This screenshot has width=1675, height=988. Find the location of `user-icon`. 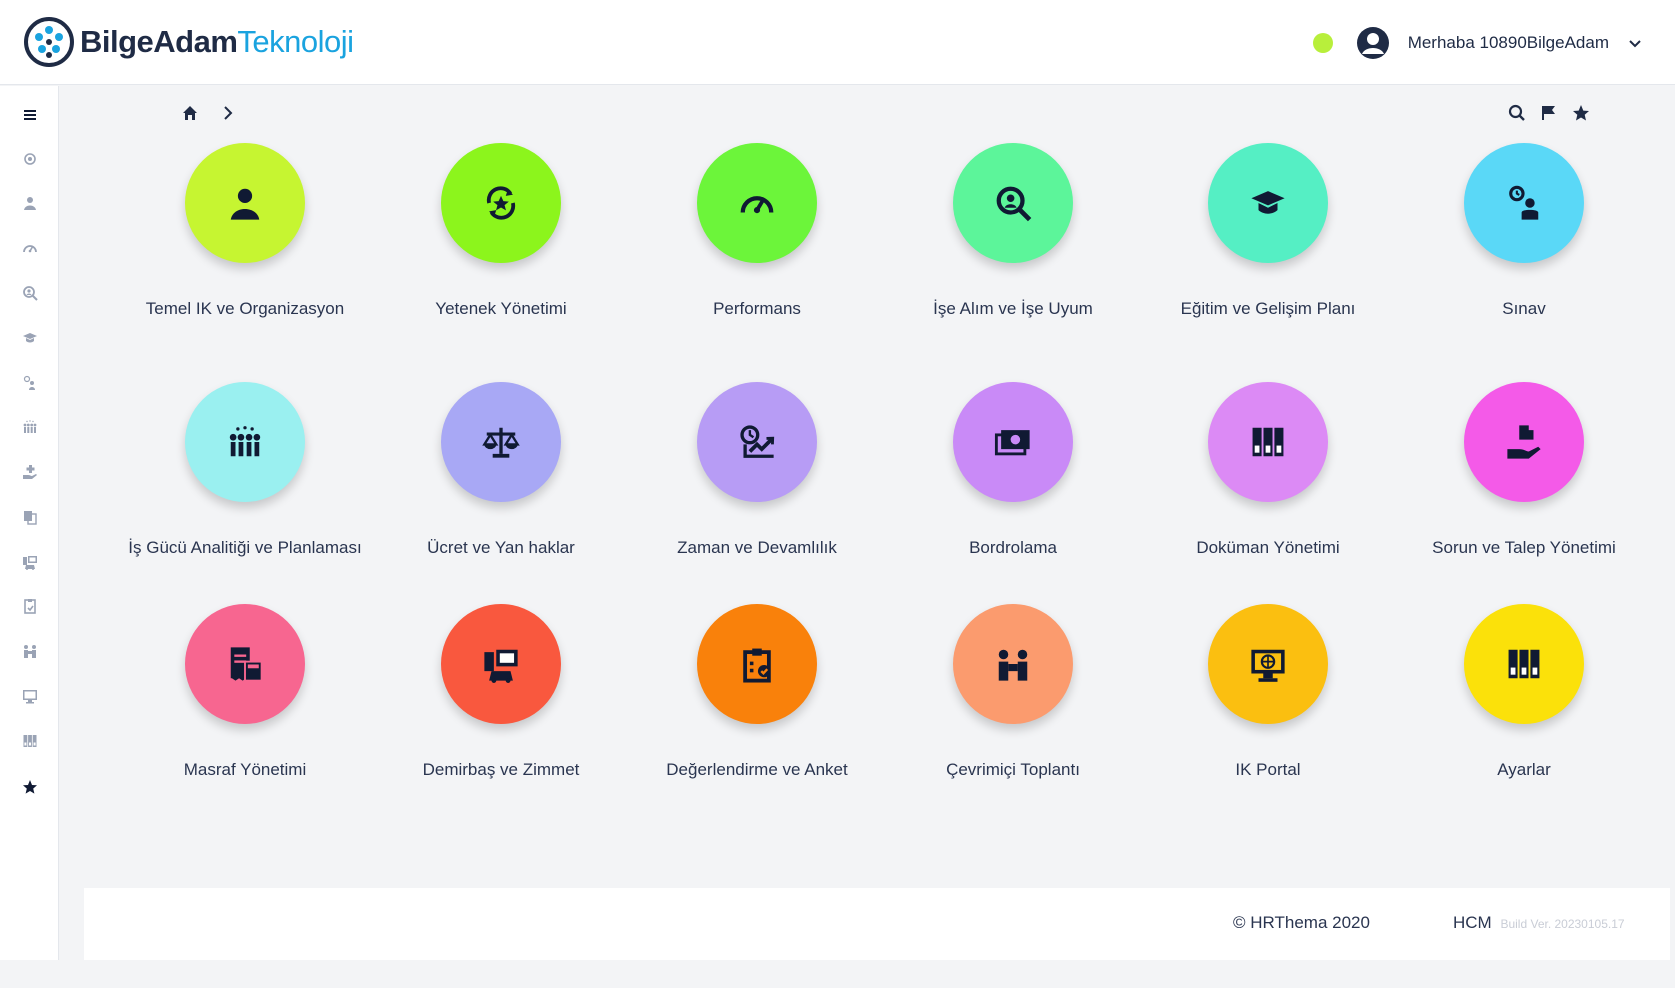

user-icon is located at coordinates (29, 203).